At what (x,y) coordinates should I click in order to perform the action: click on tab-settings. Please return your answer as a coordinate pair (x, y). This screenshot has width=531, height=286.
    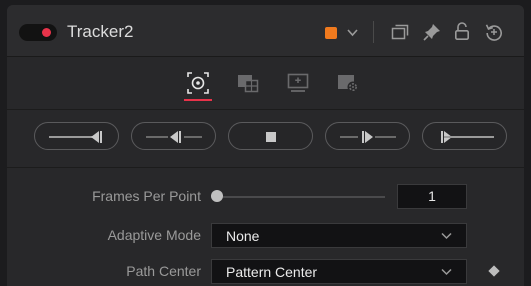
    Looking at the image, I should click on (348, 83).